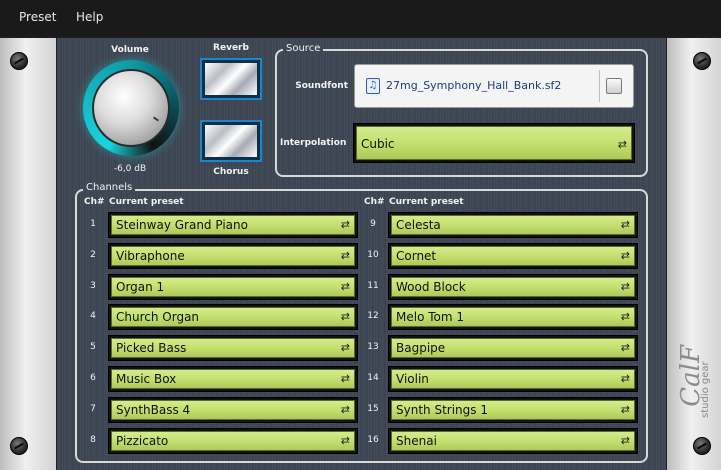  Describe the element at coordinates (93, 286) in the screenshot. I see `channel-number: 3` at that location.